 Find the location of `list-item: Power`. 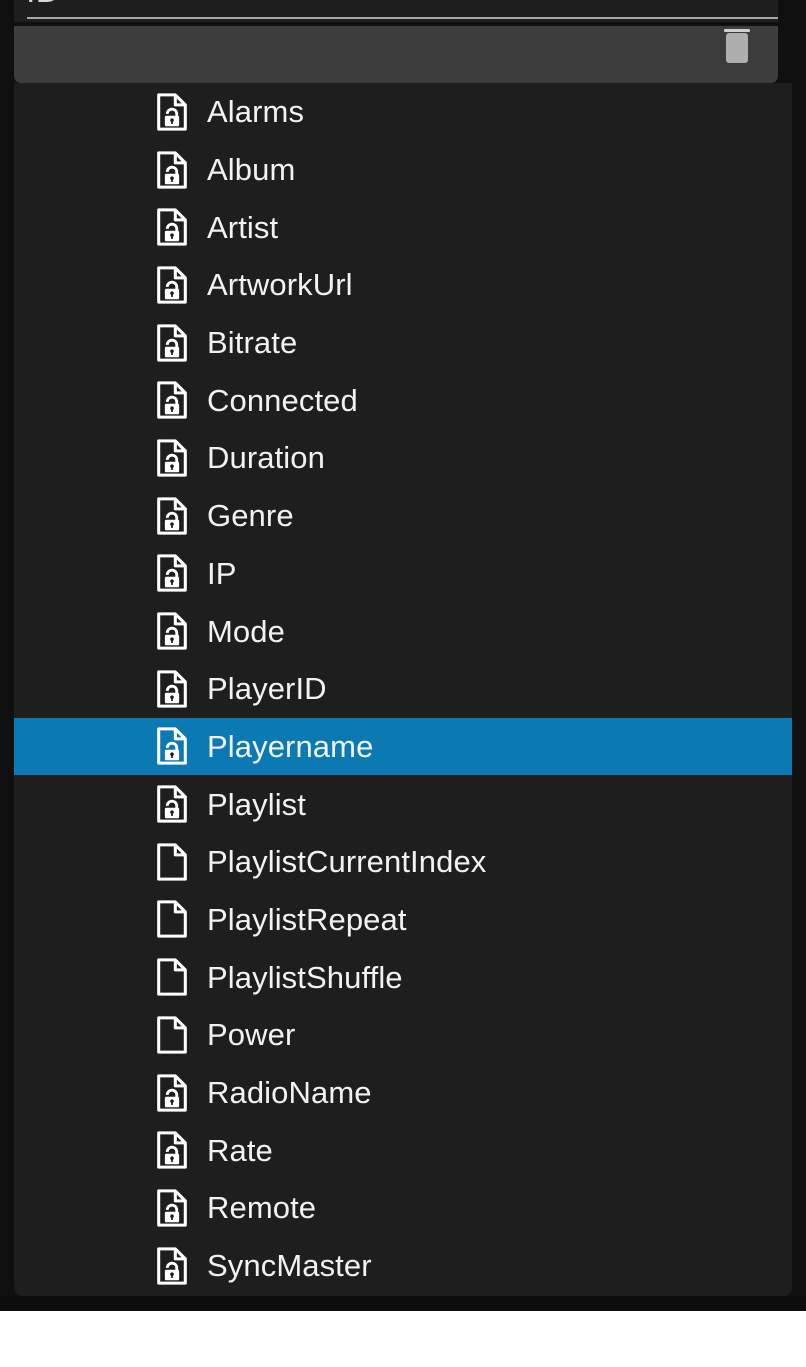

list-item: Power is located at coordinates (403, 1035).